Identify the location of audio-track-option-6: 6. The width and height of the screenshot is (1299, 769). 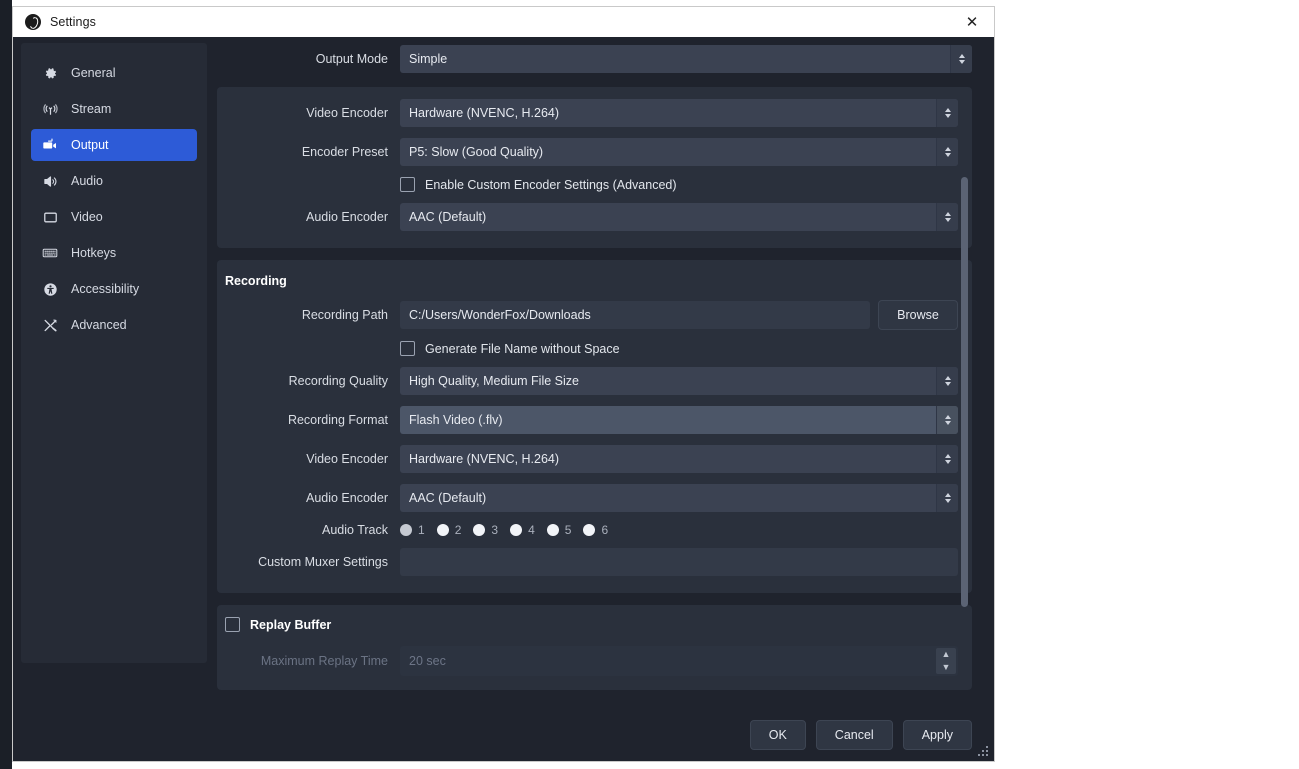
(595, 530).